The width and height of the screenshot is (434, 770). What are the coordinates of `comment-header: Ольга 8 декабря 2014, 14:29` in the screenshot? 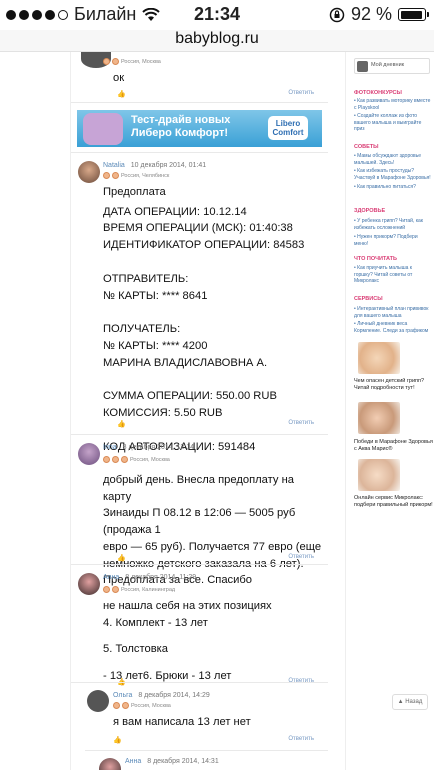 It's located at (161, 695).